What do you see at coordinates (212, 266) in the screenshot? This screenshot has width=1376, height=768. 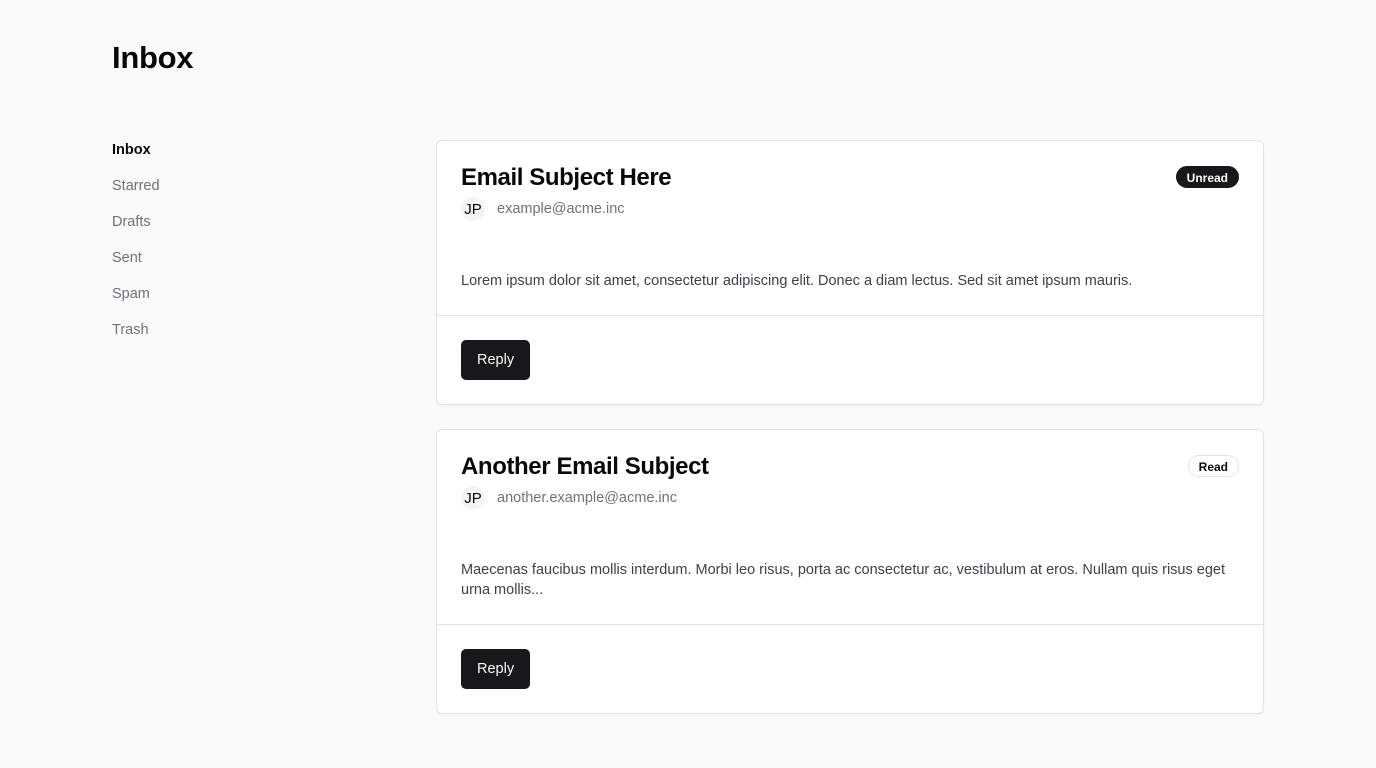 I see `sidebar-item-sent: Sent` at bounding box center [212, 266].